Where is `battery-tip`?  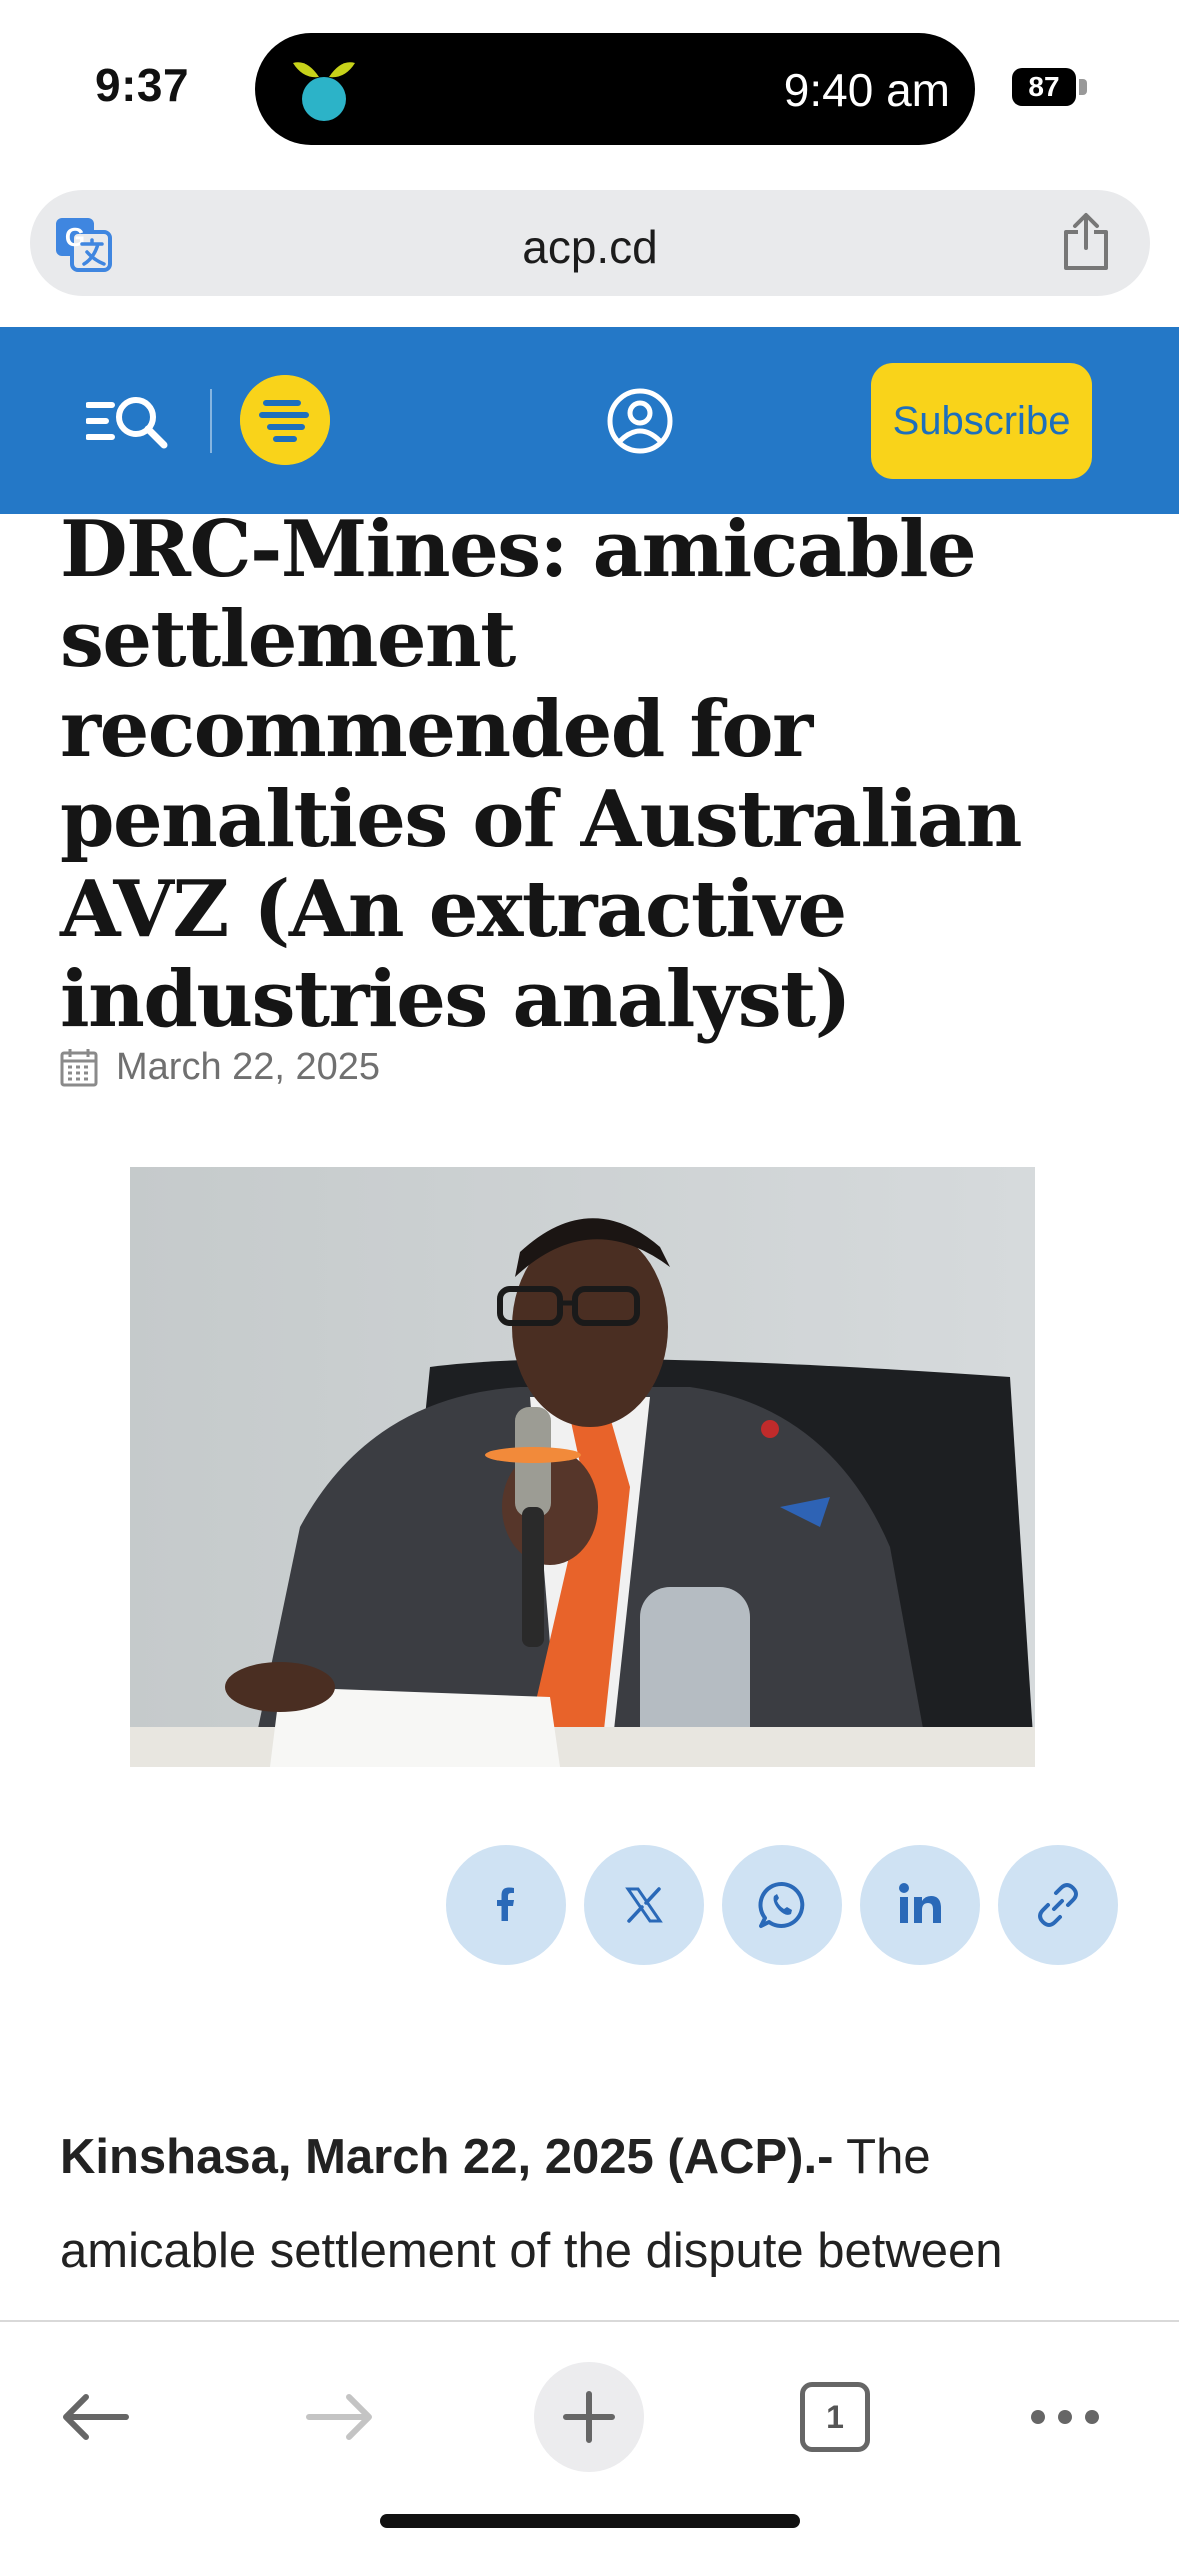 battery-tip is located at coordinates (1083, 87).